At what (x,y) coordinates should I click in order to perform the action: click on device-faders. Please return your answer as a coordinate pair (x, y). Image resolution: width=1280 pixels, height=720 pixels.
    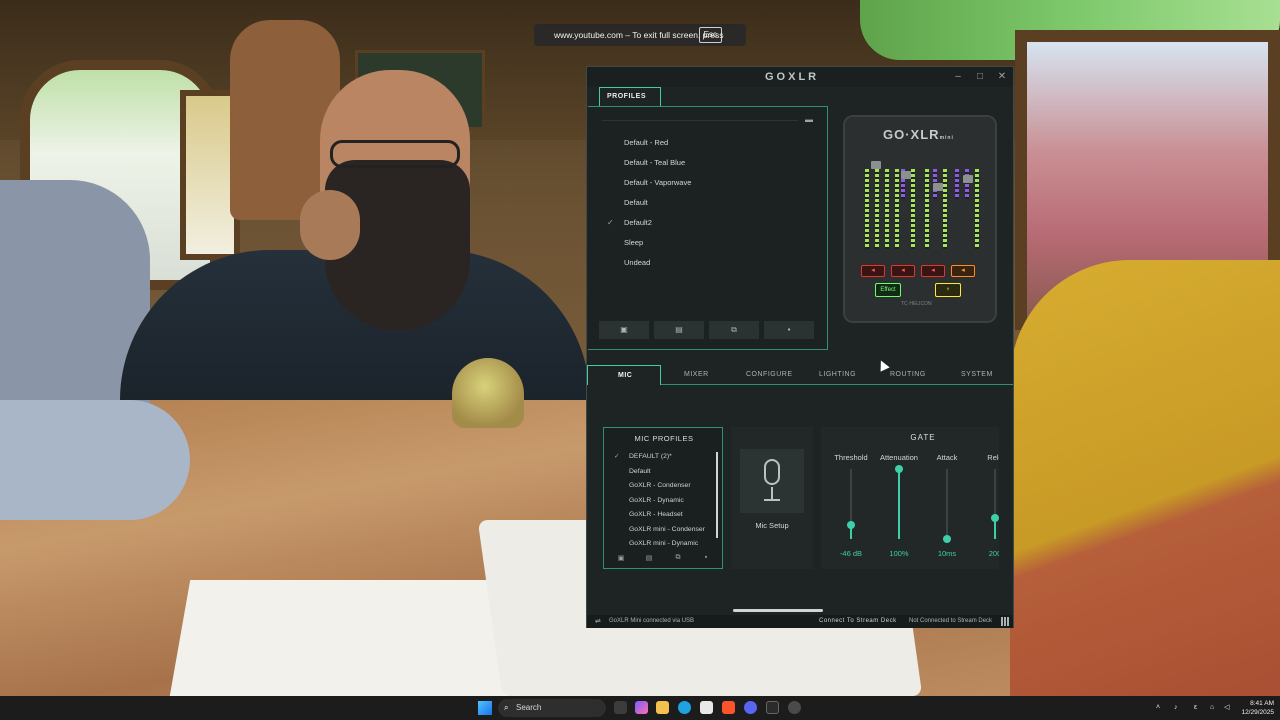
    Looking at the image, I should click on (921, 199).